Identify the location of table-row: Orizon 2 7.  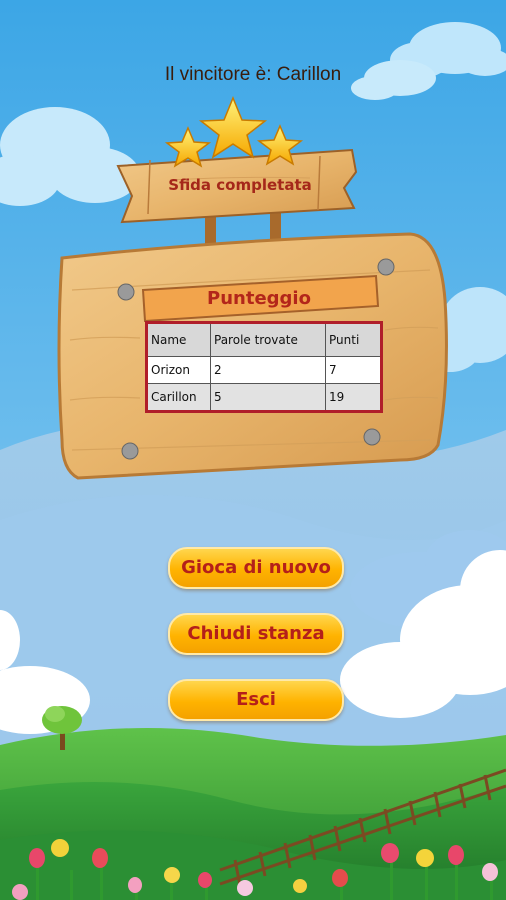
(264, 370).